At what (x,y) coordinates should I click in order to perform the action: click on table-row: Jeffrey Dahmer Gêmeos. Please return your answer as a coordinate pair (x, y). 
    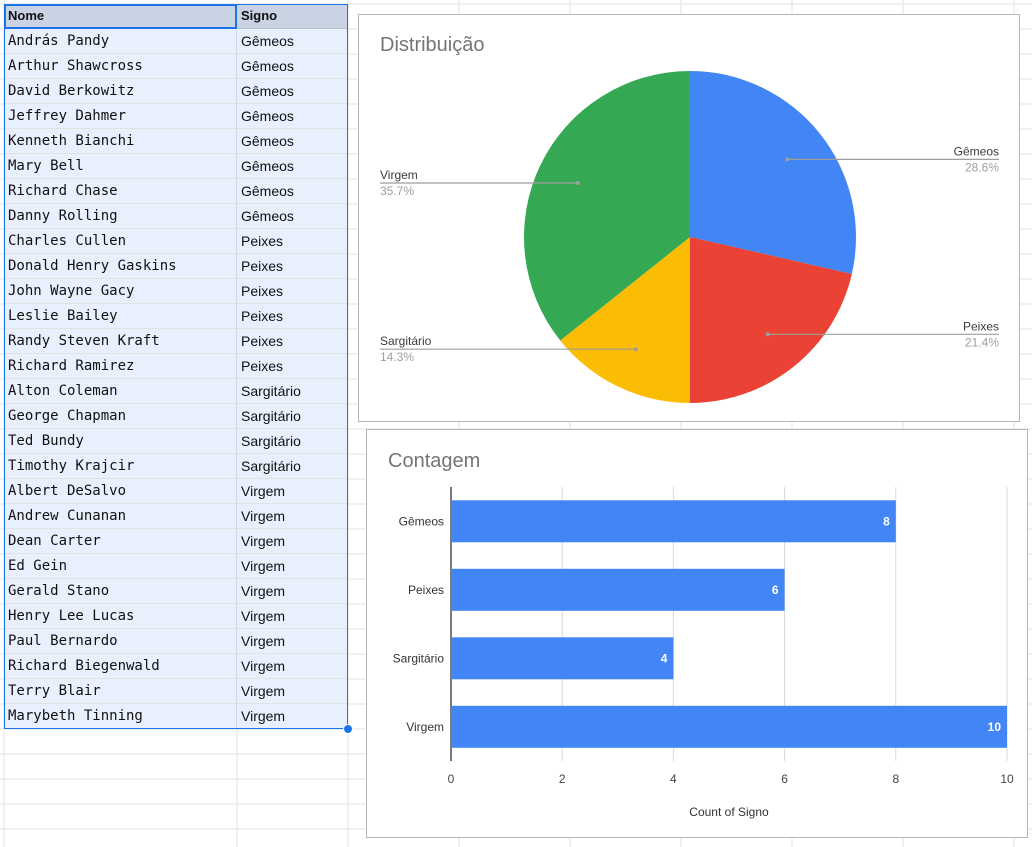
    Looking at the image, I should click on (176, 116).